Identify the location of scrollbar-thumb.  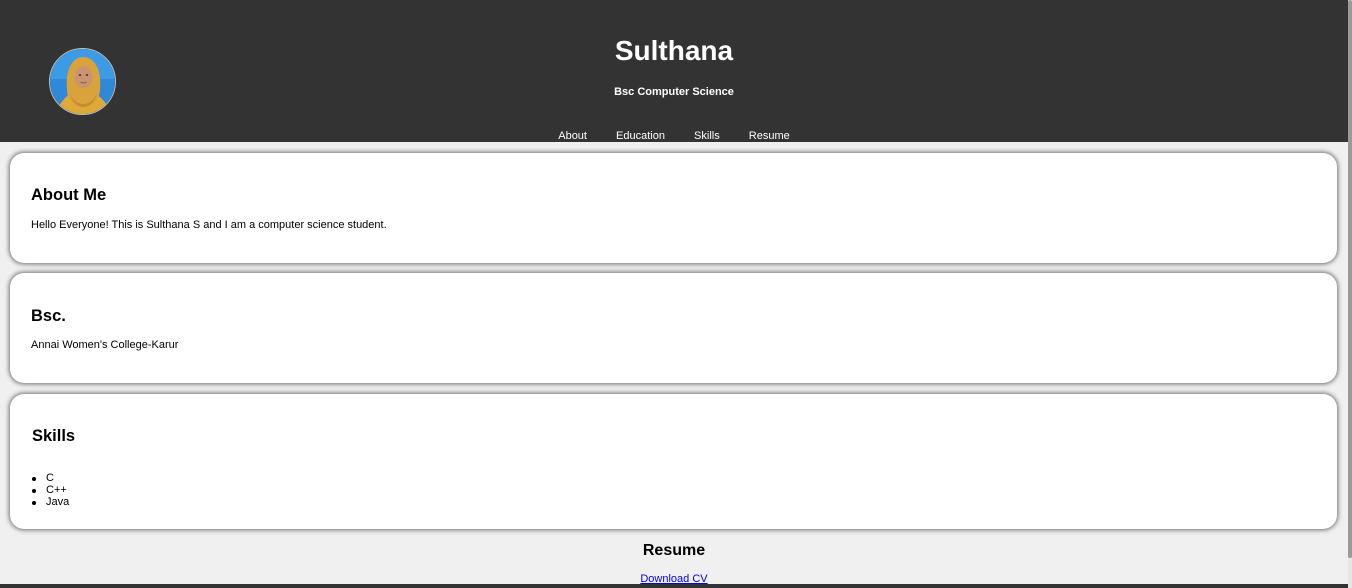
(1350, 279).